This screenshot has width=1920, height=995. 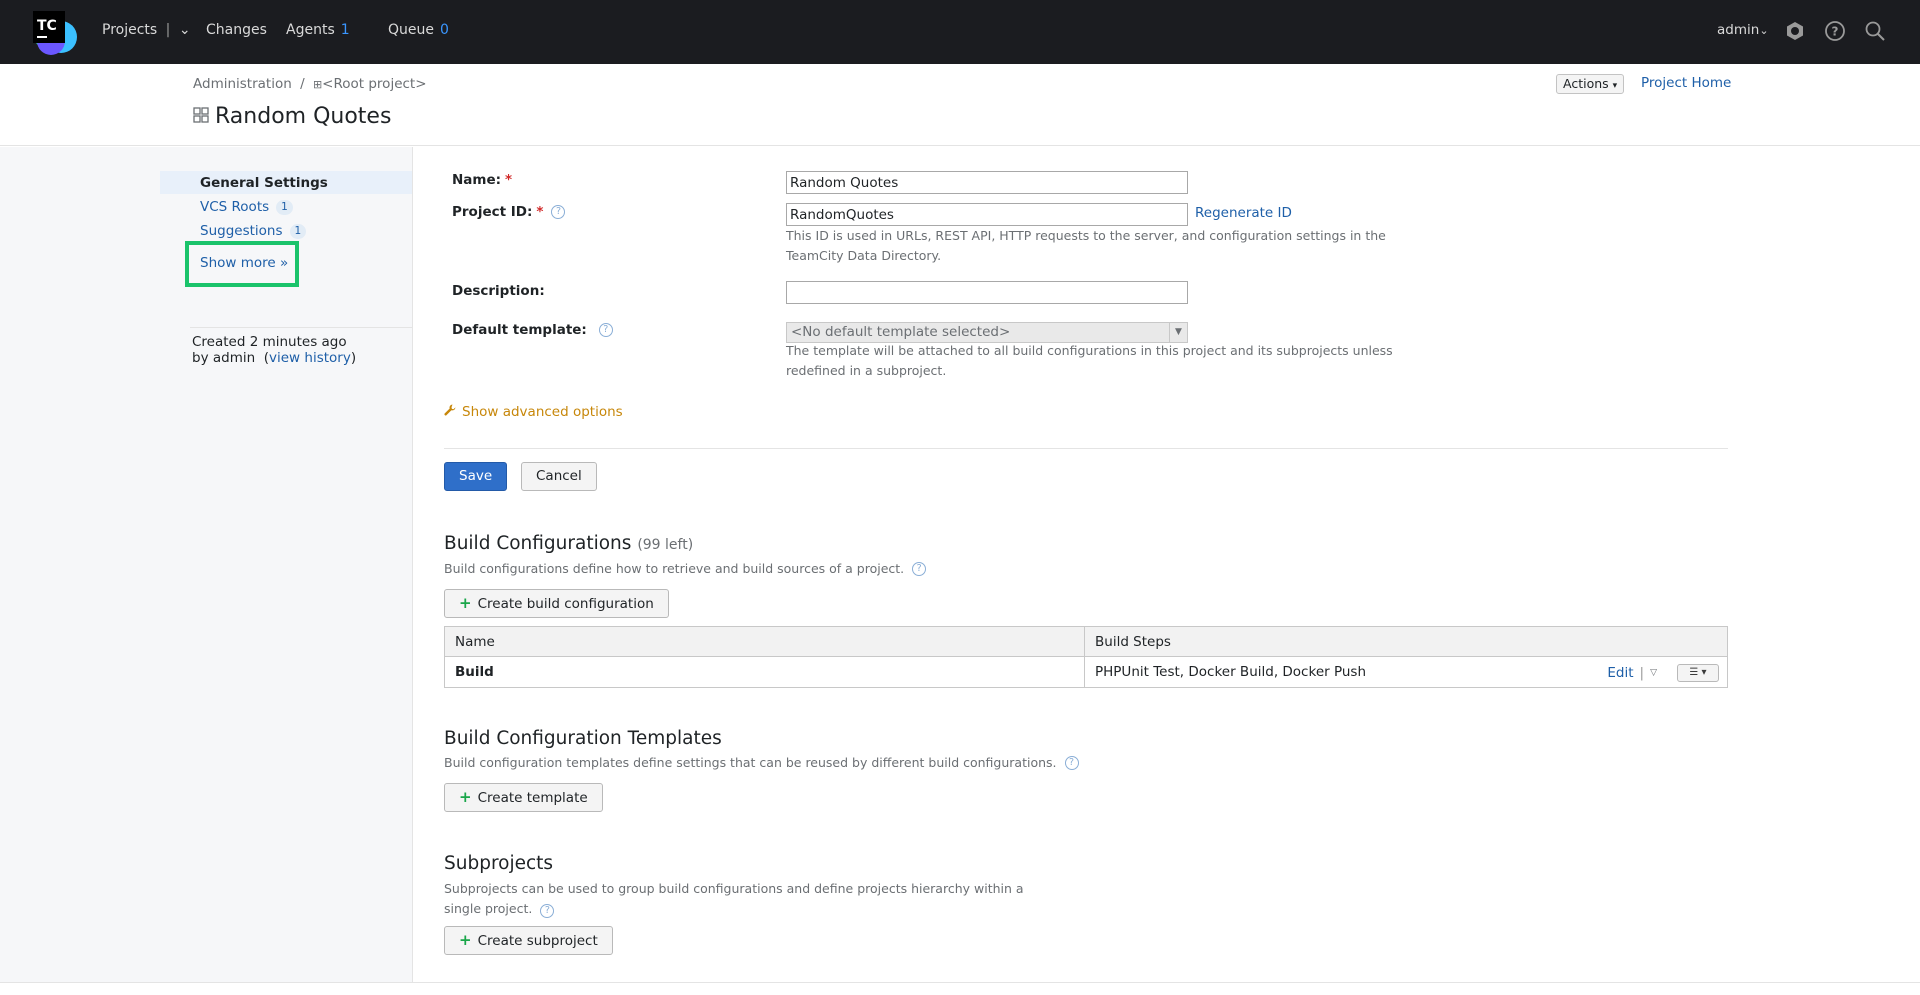 I want to click on caret-down-icon: ▾, so click(x=1615, y=86).